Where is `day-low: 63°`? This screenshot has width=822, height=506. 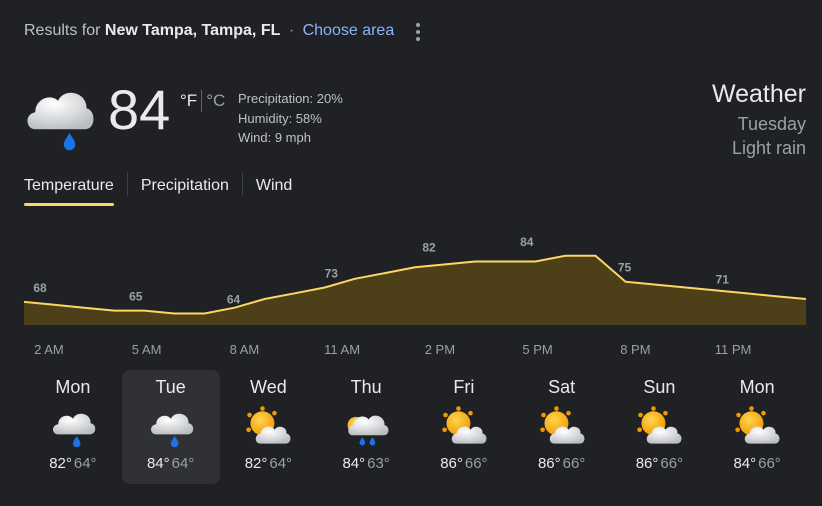
day-low: 63° is located at coordinates (378, 463).